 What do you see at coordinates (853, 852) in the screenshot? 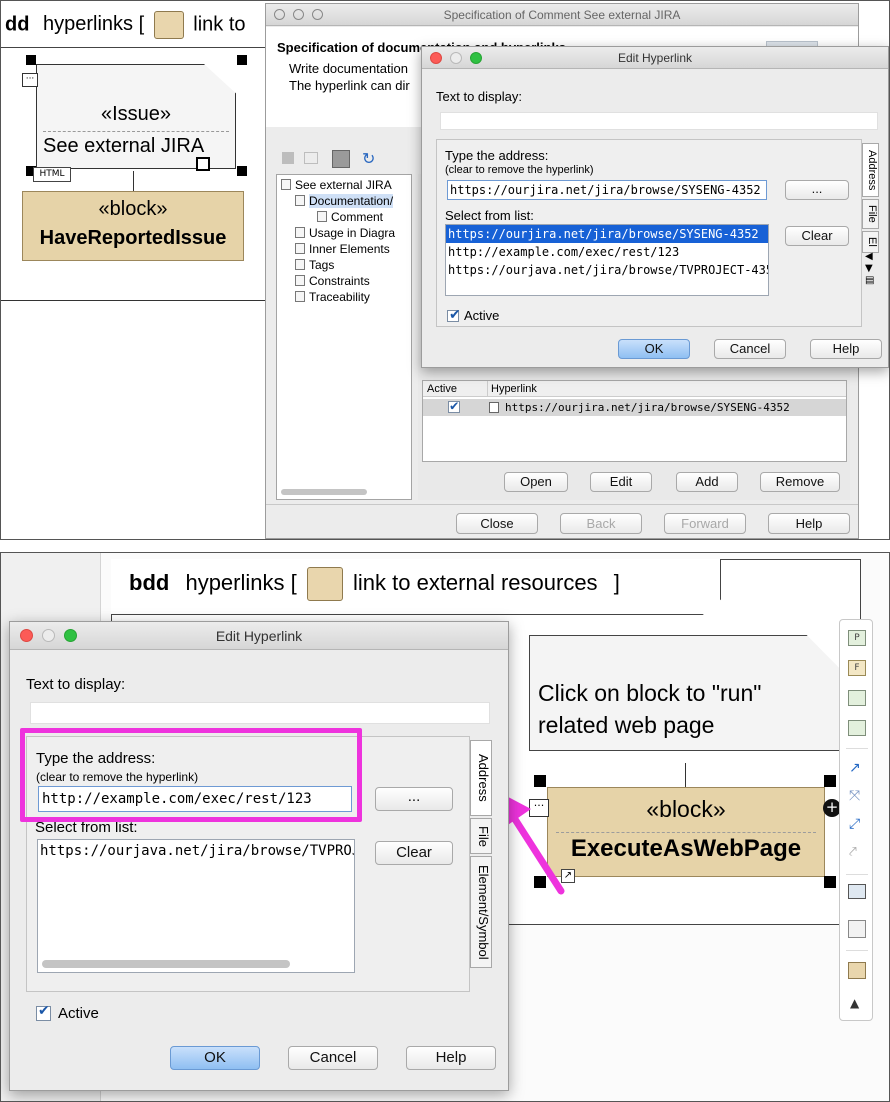
I see `anchor-icon: ⤤` at bounding box center [853, 852].